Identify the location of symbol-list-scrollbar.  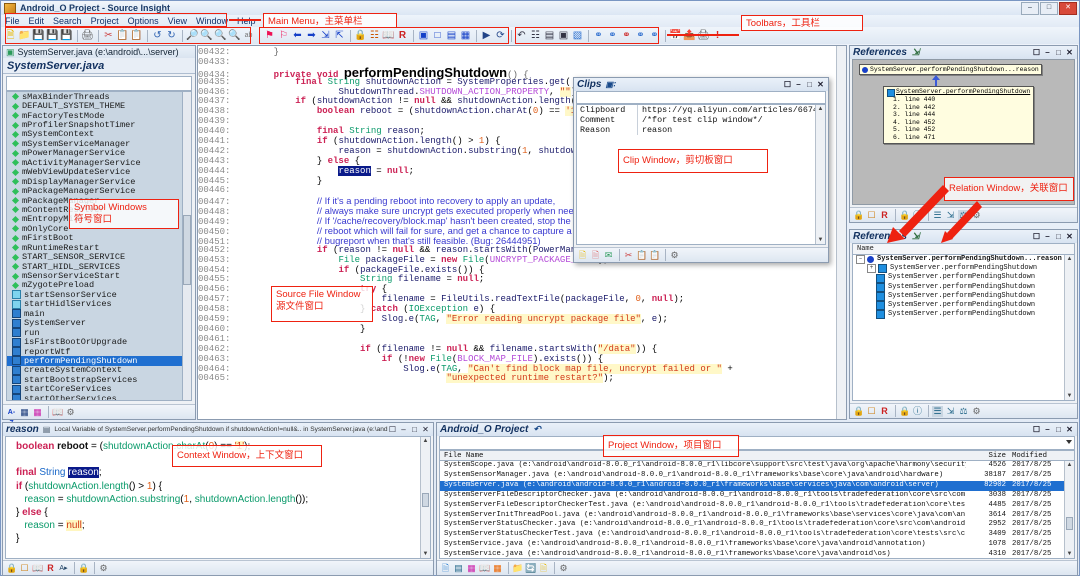
(187, 246).